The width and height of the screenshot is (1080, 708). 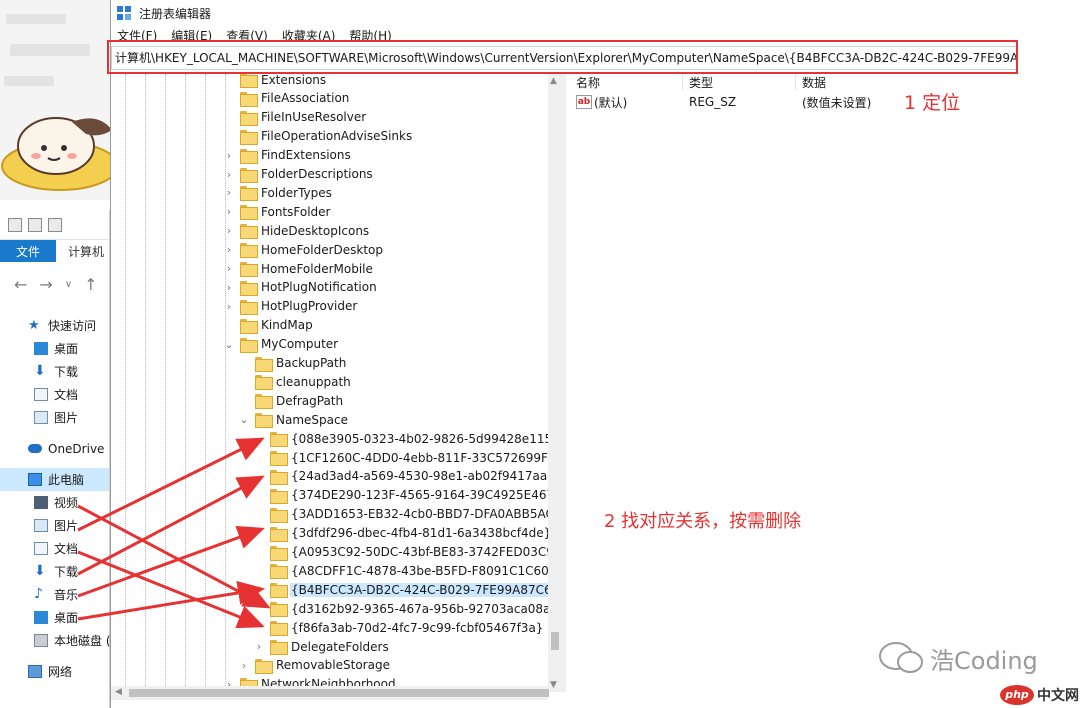 I want to click on tree-node: {d3162b92-9365-467a-956b-92703aca08af}, so click(x=407, y=608).